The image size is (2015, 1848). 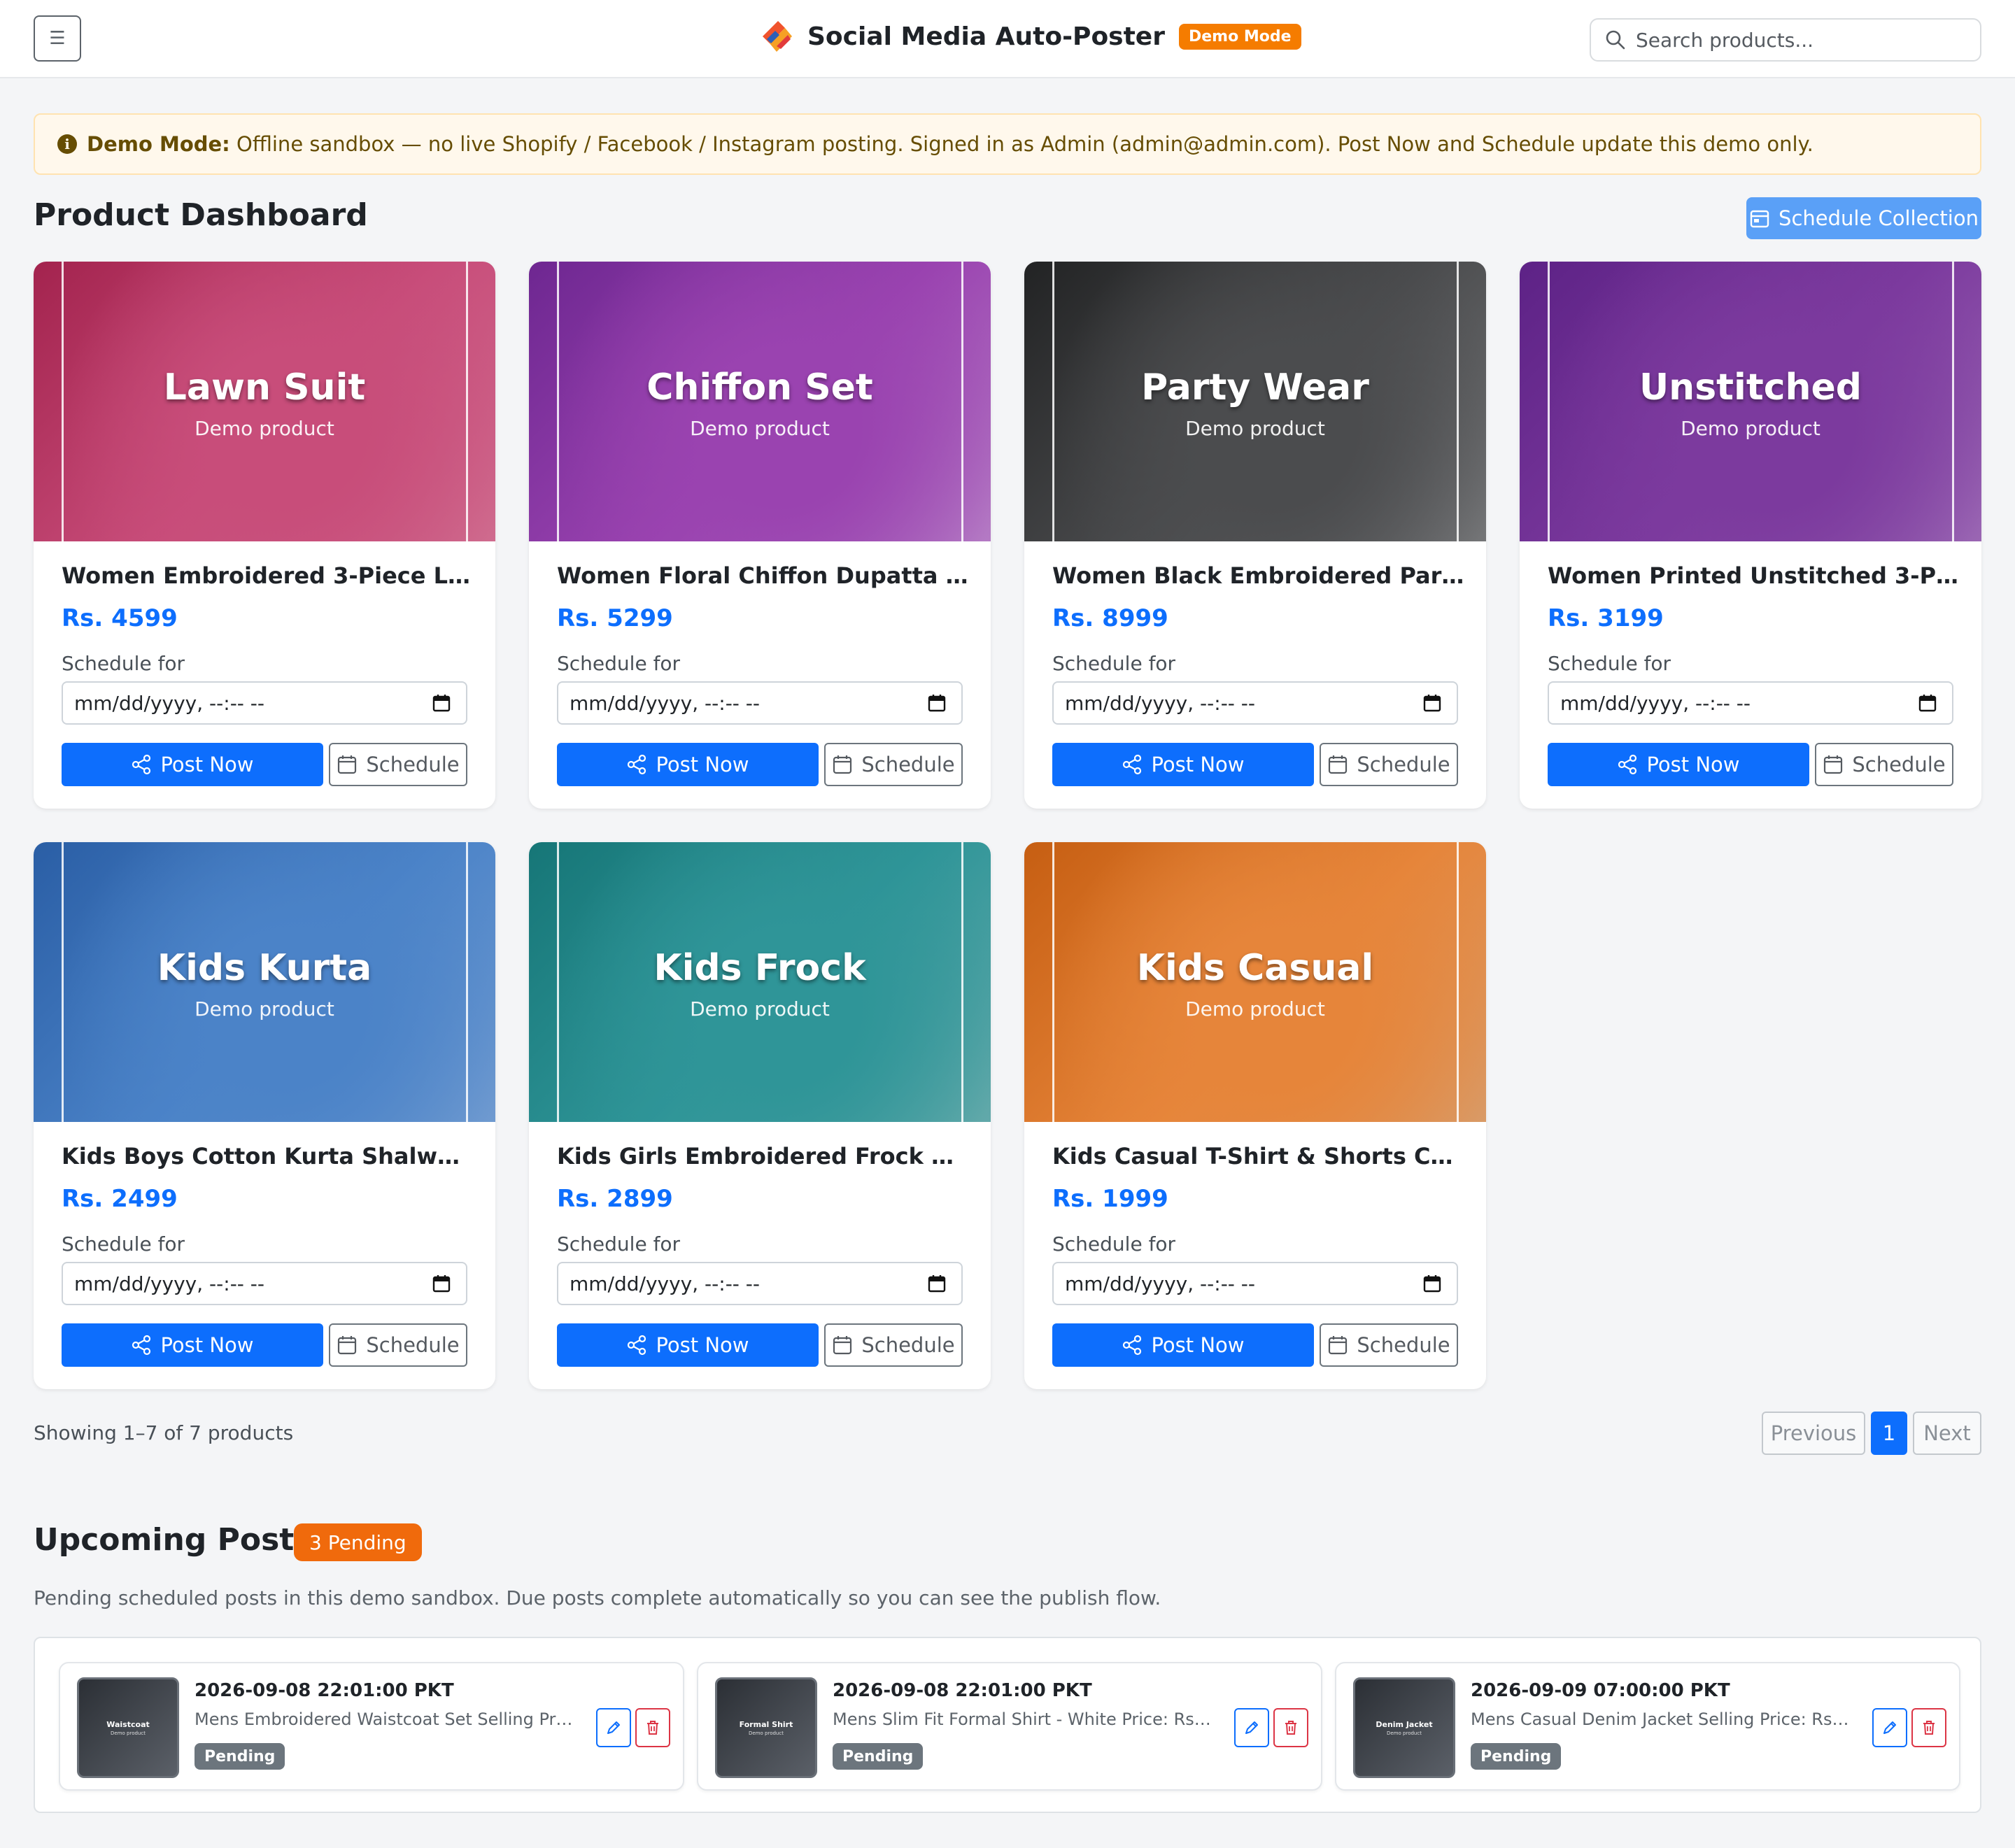 What do you see at coordinates (615, 618) in the screenshot?
I see `product-price: Rs. 5299` at bounding box center [615, 618].